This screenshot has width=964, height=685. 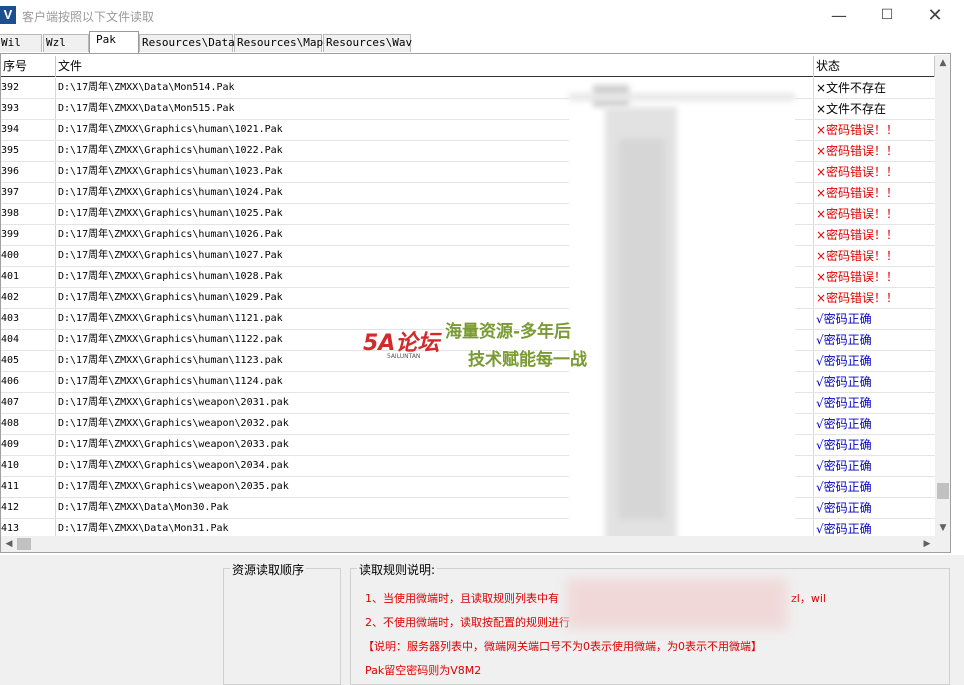 What do you see at coordinates (423, 670) in the screenshot?
I see `pak-password-note: Pak留空密码则为V8M2` at bounding box center [423, 670].